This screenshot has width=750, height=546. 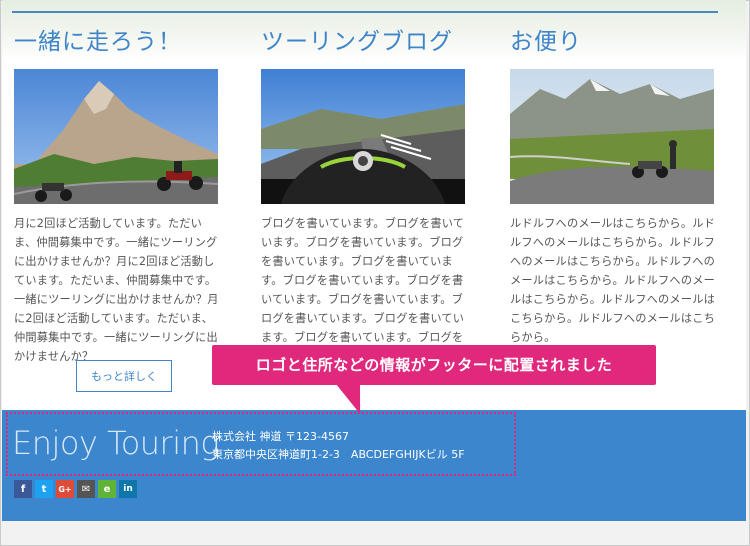 I want to click on callout-banner: ロゴと住所などの情報がフッターに配置されました, so click(x=434, y=365).